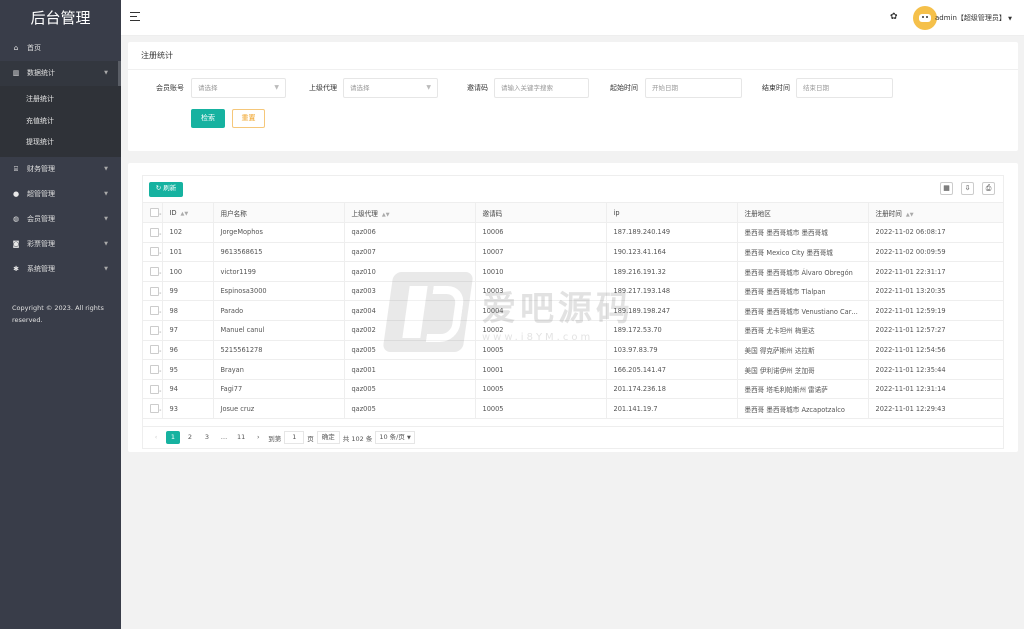  Describe the element at coordinates (672, 291) in the screenshot. I see `cell-ip: 189.217.193.148` at that location.